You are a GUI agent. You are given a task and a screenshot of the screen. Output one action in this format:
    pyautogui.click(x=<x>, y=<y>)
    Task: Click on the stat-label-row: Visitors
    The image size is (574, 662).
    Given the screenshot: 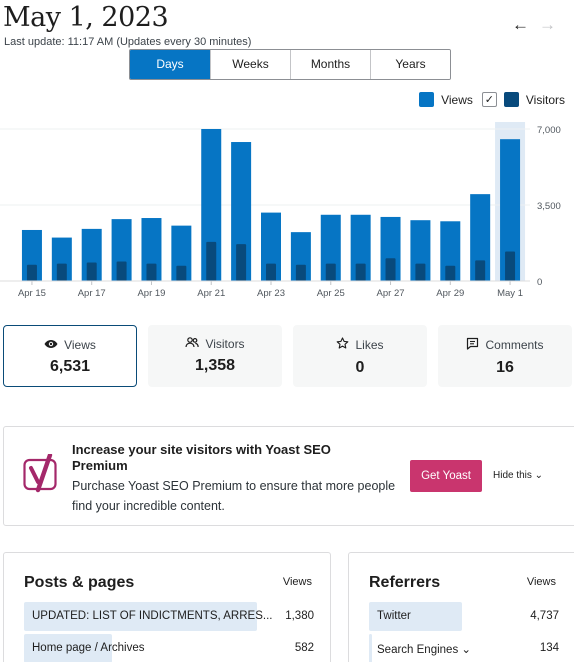 What is the action you would take?
    pyautogui.click(x=215, y=344)
    